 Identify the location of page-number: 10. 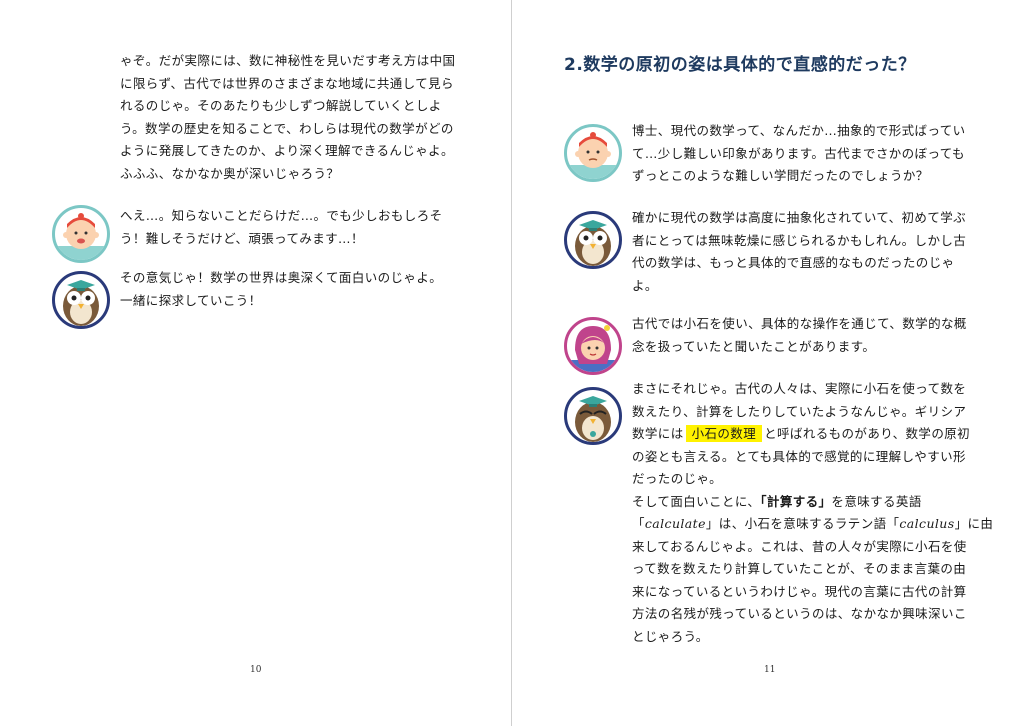
(256, 670).